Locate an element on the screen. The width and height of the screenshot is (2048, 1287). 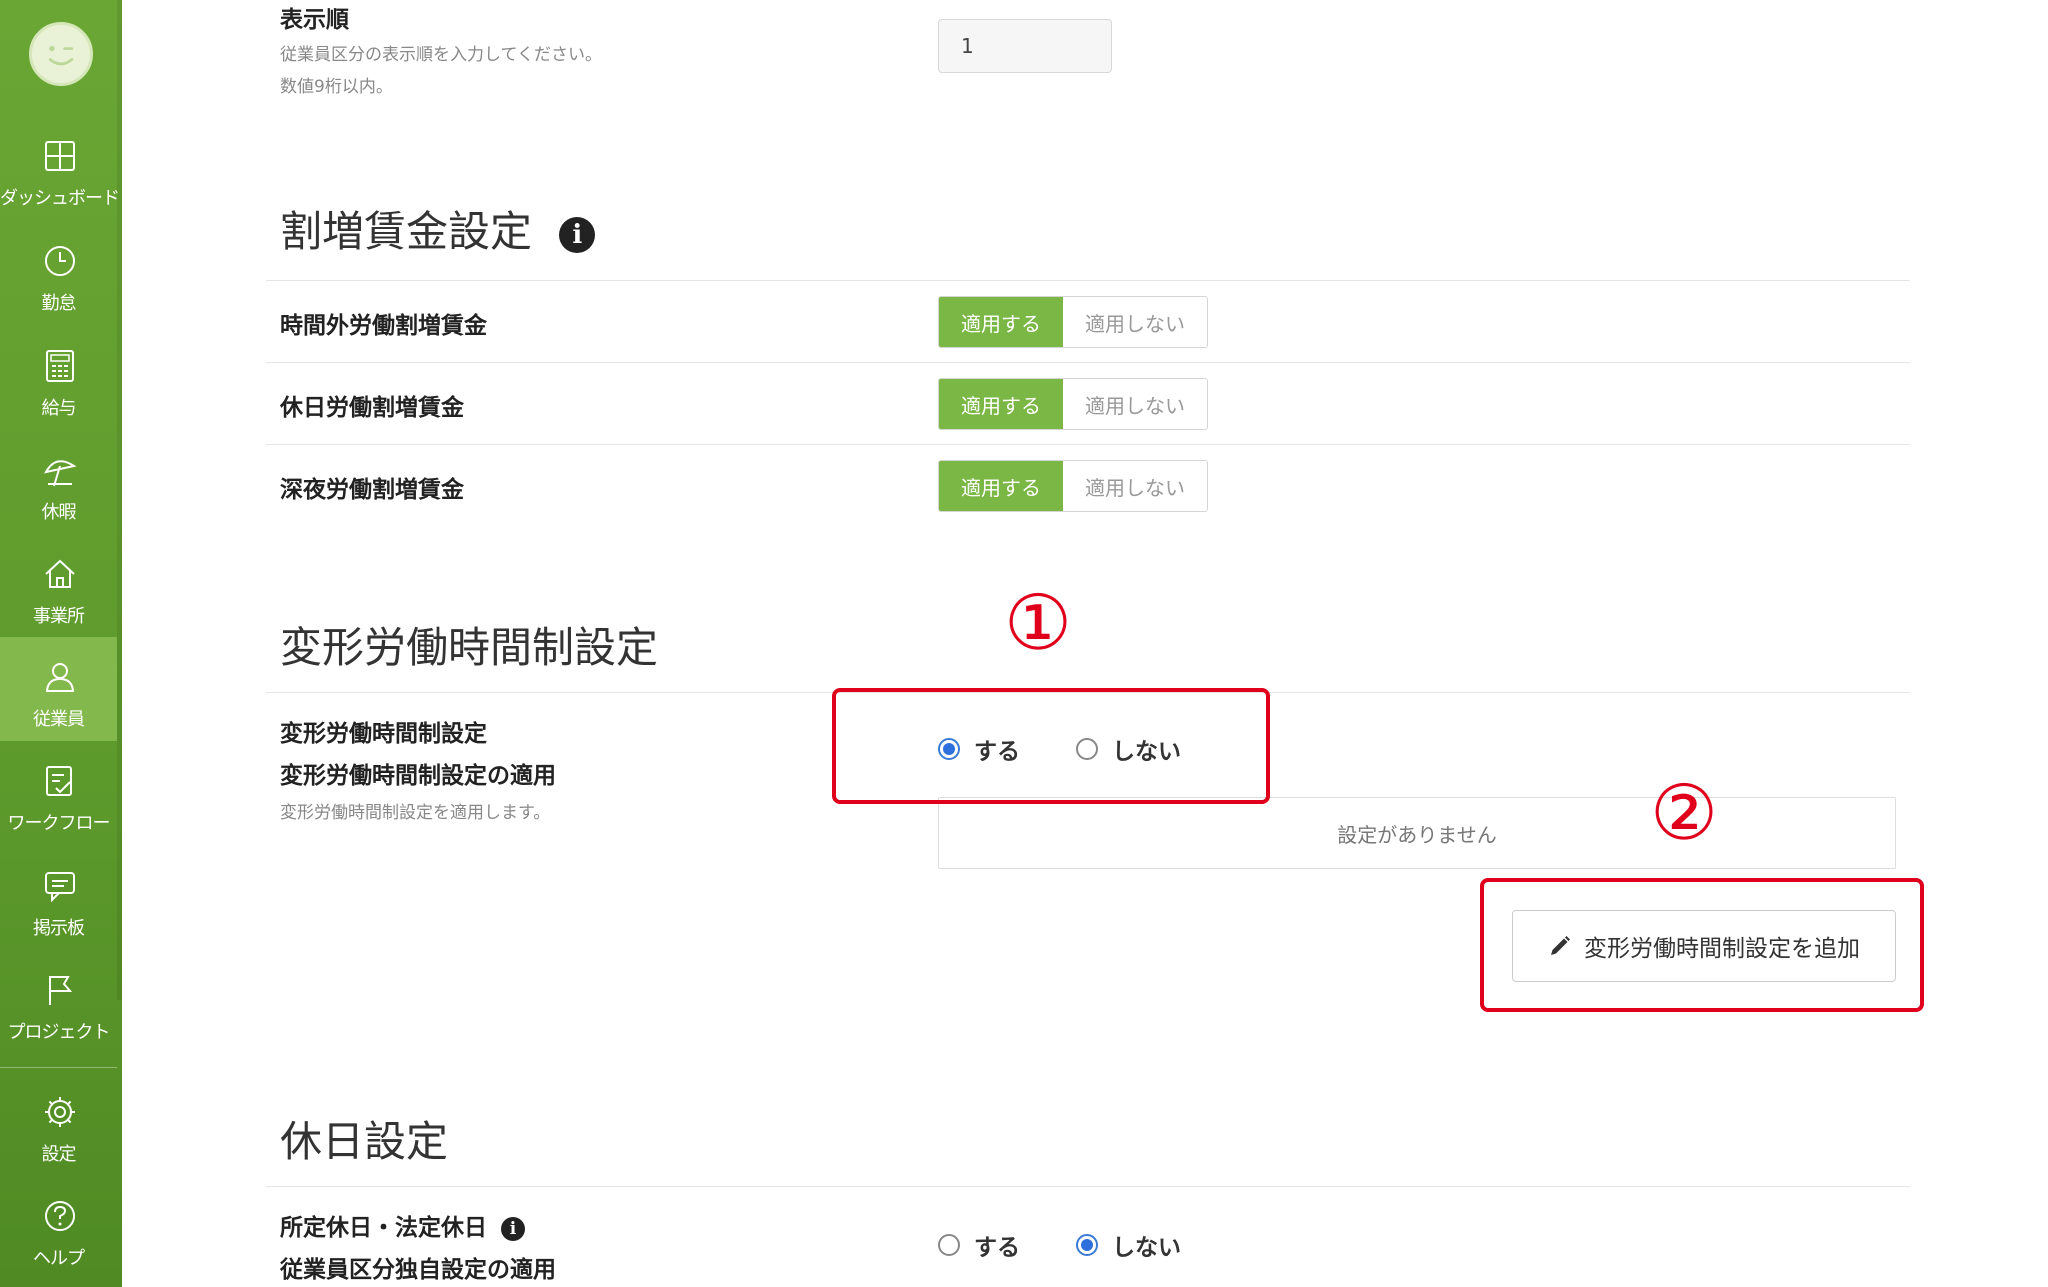
flex-settings-empty: 設定がありません is located at coordinates (1417, 833).